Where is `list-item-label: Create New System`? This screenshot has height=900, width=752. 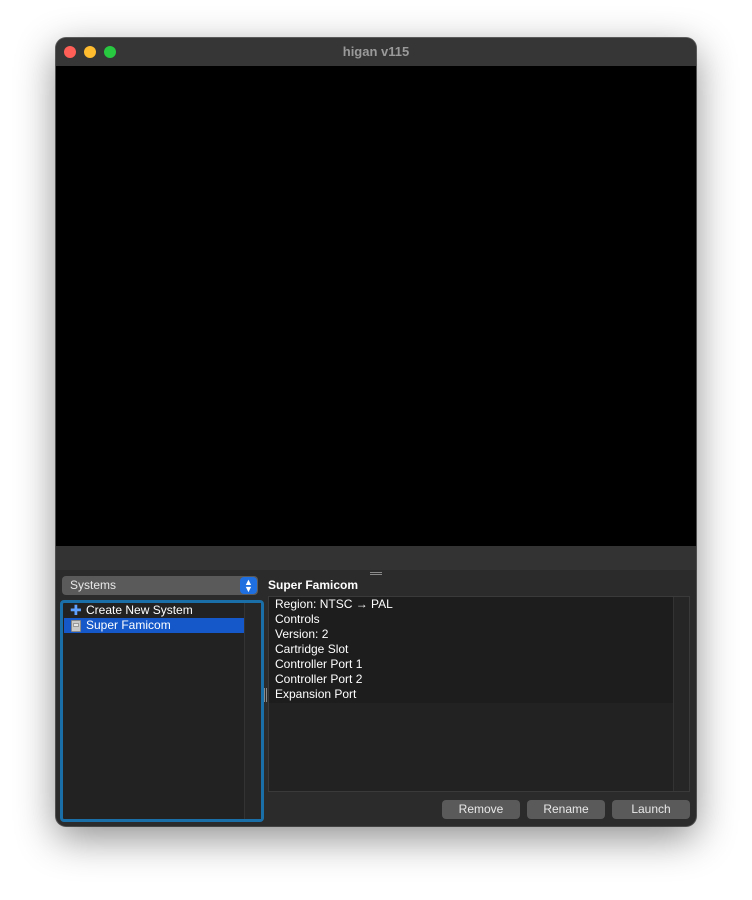
list-item-label: Create New System is located at coordinates (139, 610).